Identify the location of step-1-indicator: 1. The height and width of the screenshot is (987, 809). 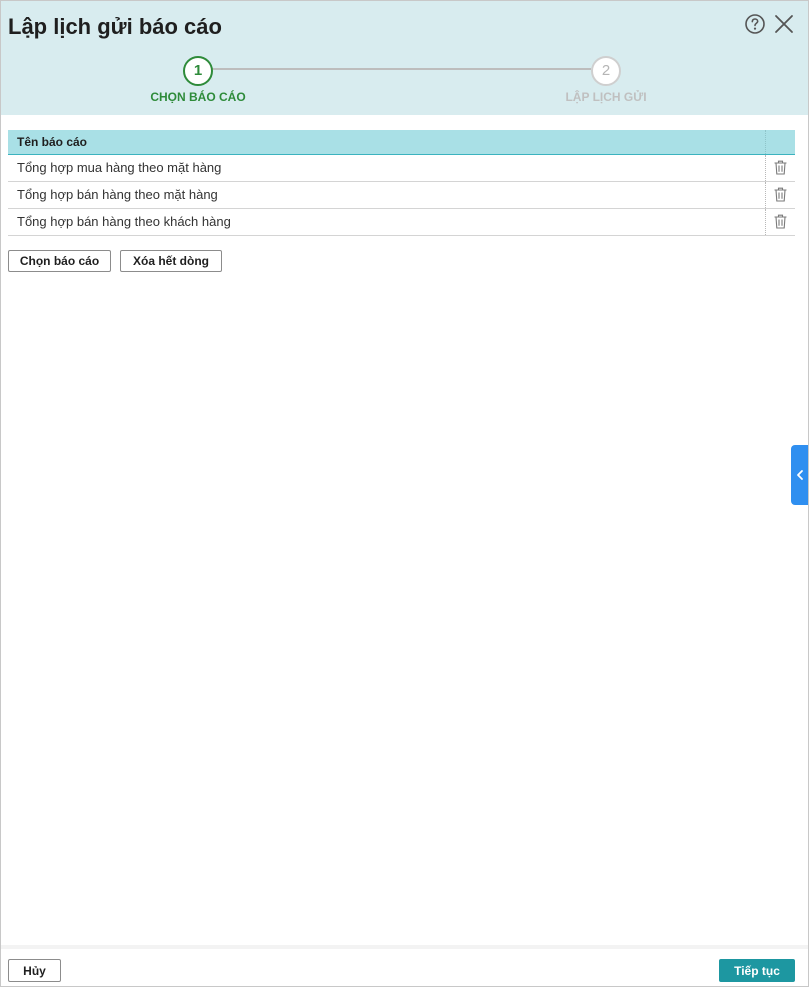
(198, 71).